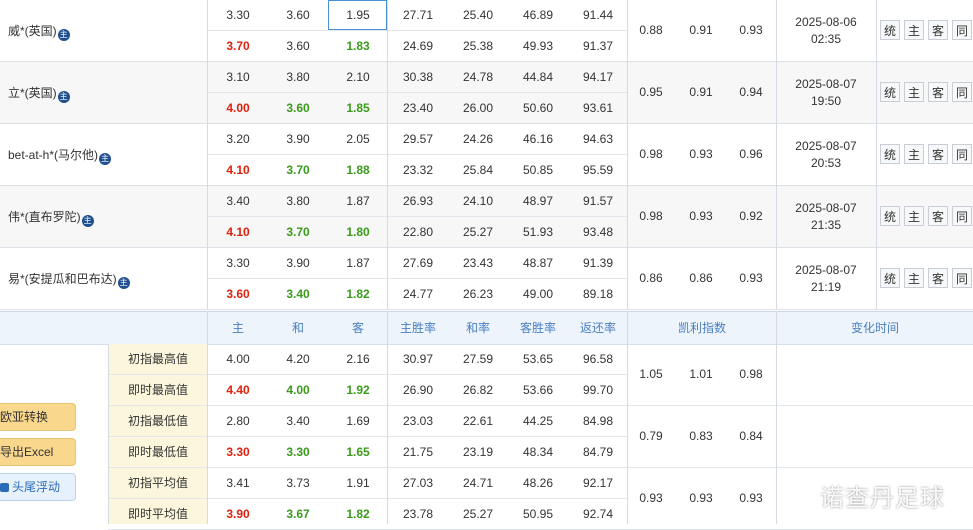  Describe the element at coordinates (51, 218) in the screenshot. I see `company-name: 伟*(直布罗陀) 主` at that location.